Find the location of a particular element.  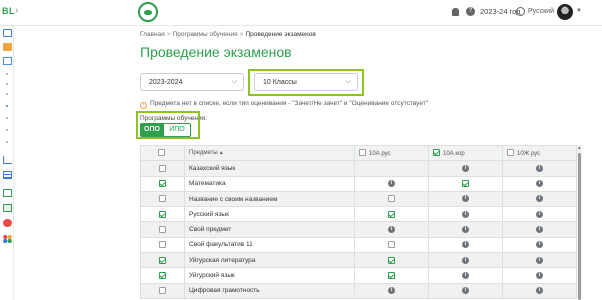

table-icon is located at coordinates (7, 175).